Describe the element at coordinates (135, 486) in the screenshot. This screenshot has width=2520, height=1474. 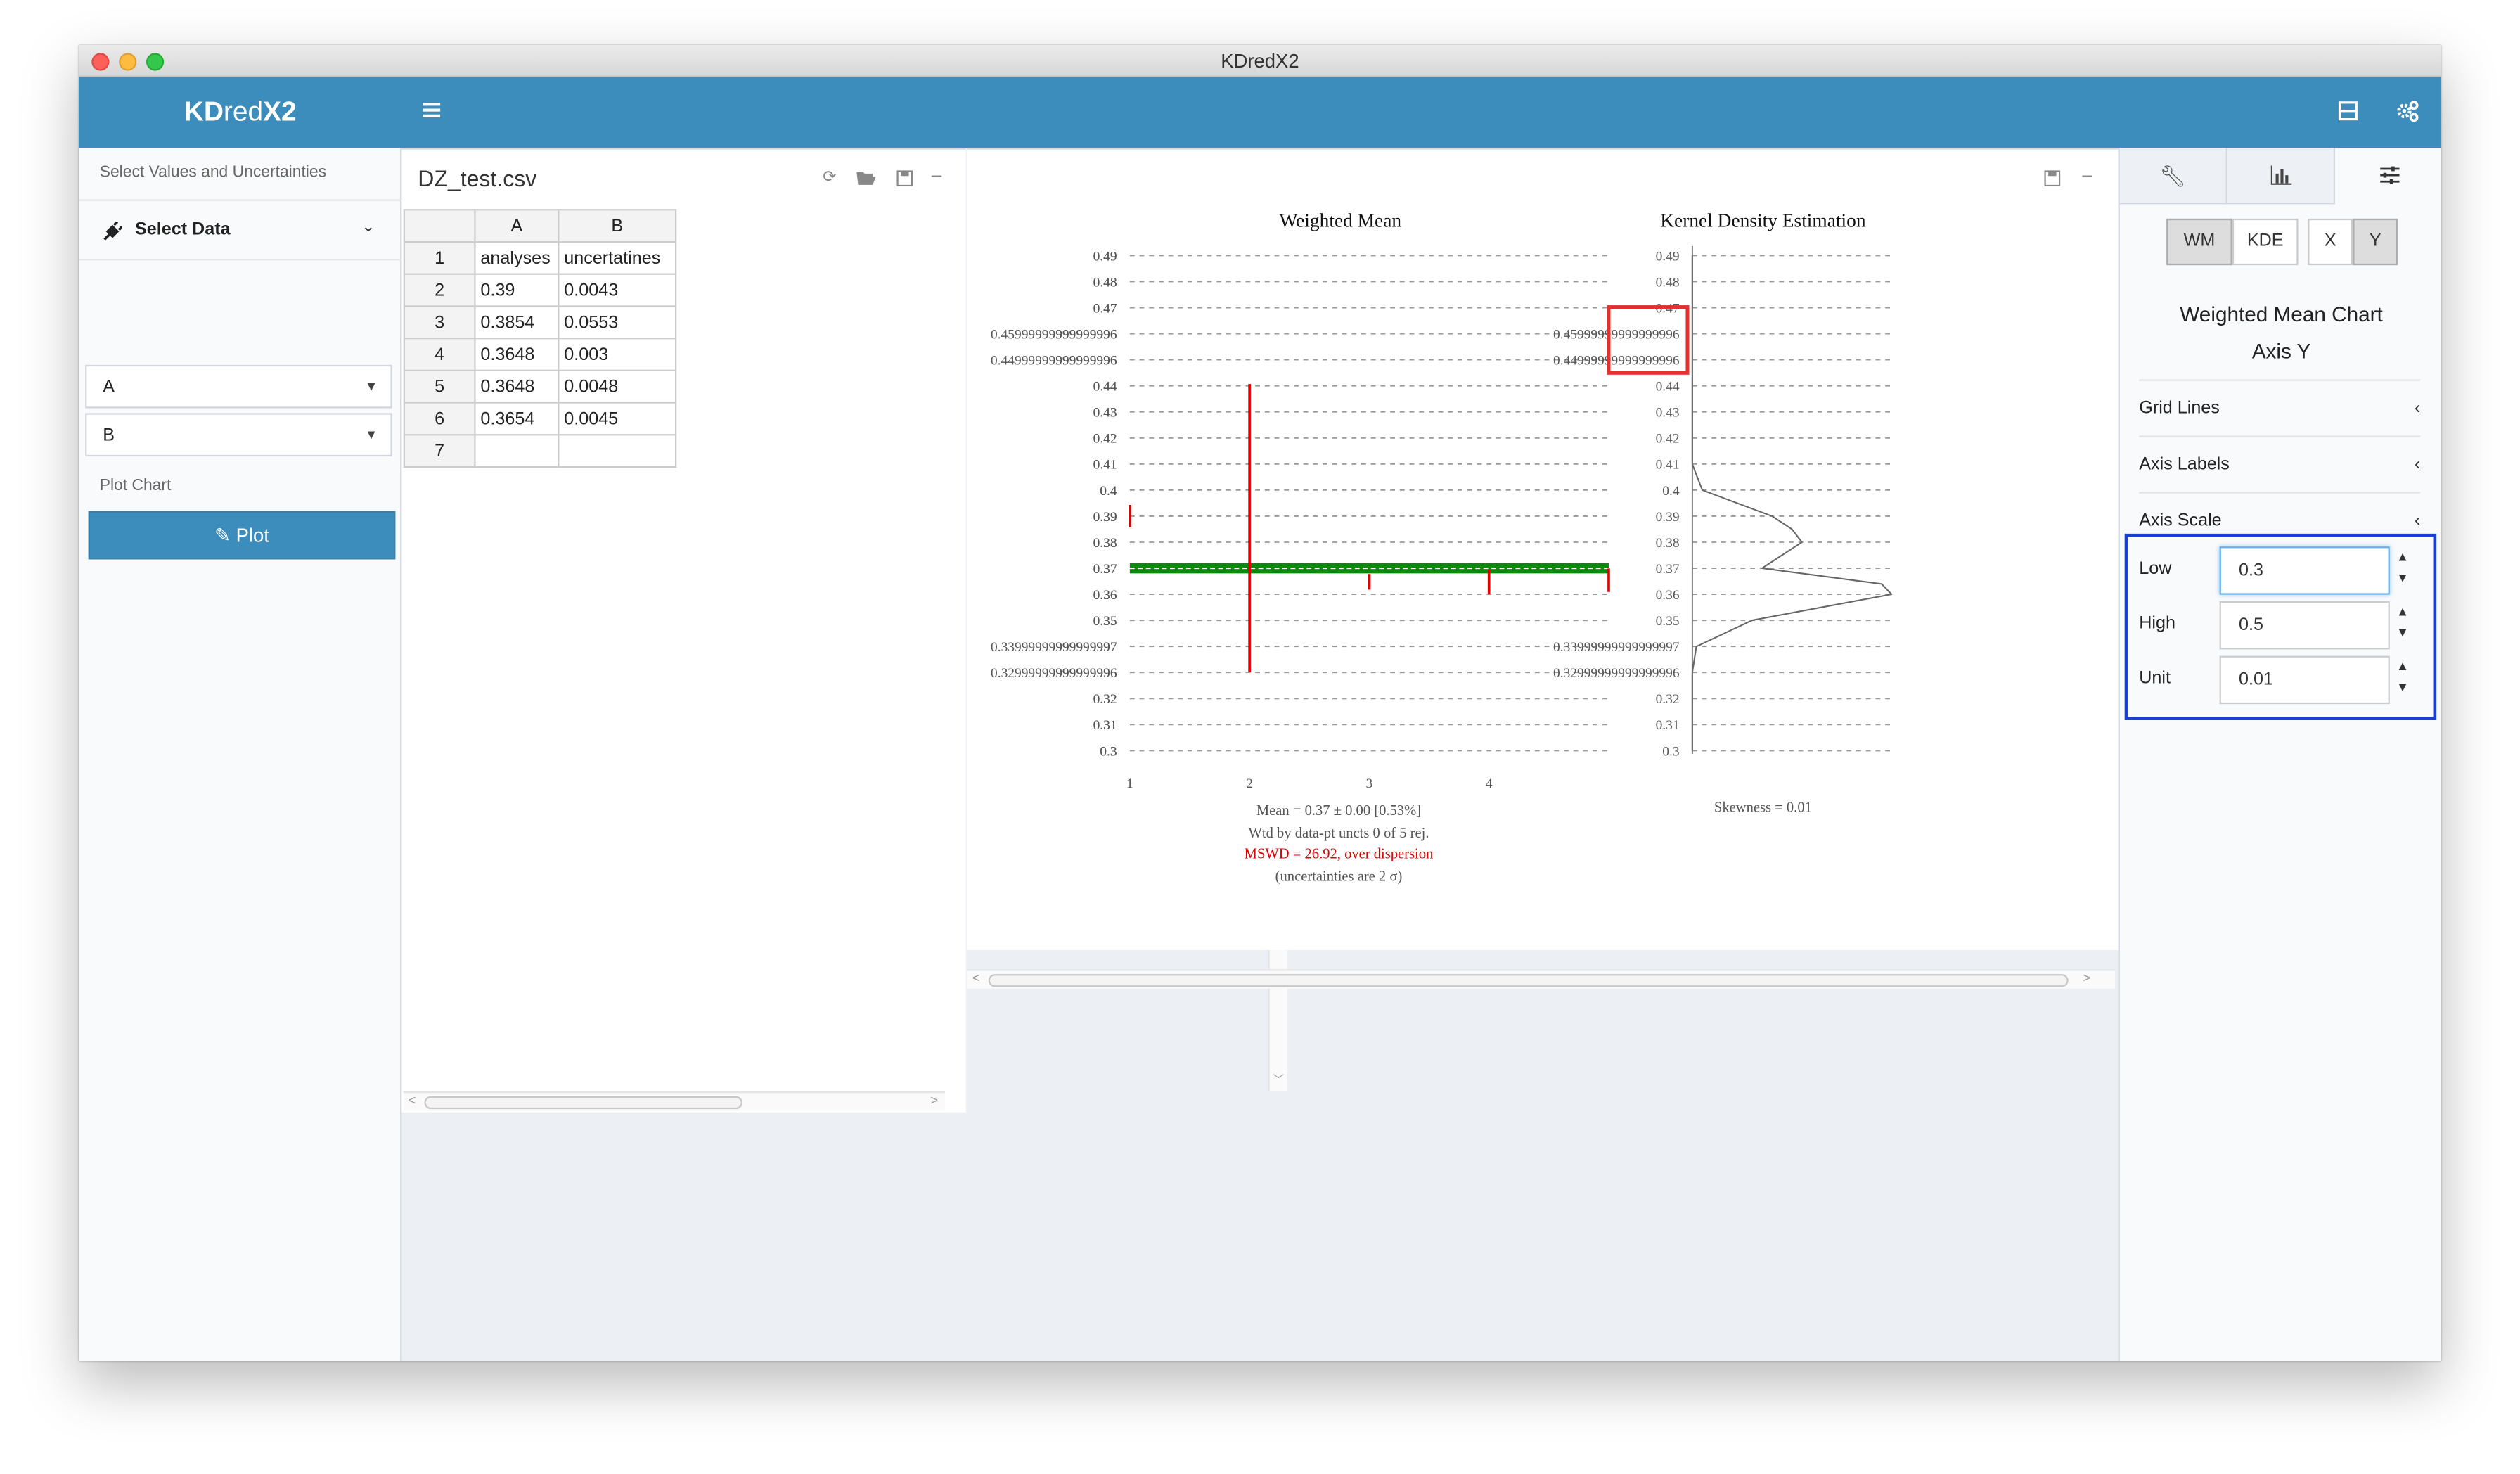
I see `plot-chart-label: Plot Chart` at that location.